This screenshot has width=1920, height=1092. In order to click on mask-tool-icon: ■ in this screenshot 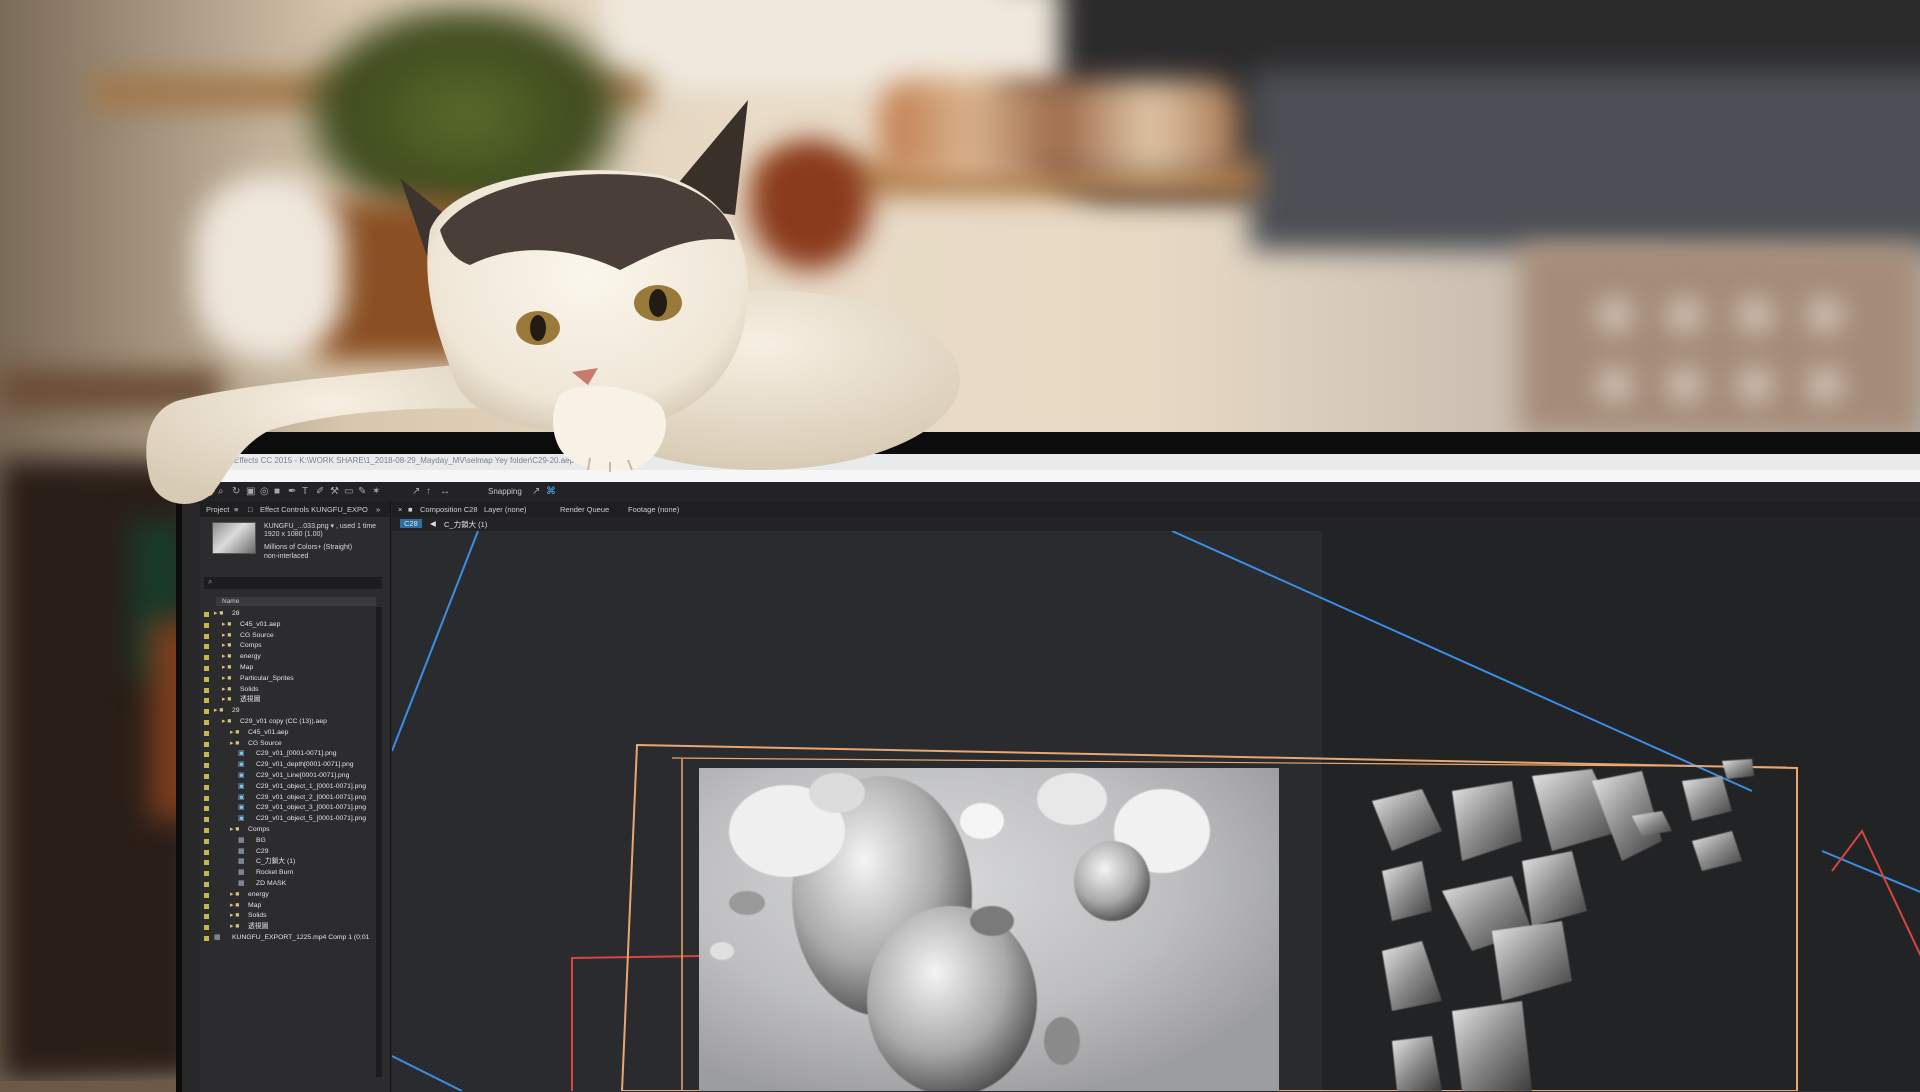, I will do `click(277, 491)`.